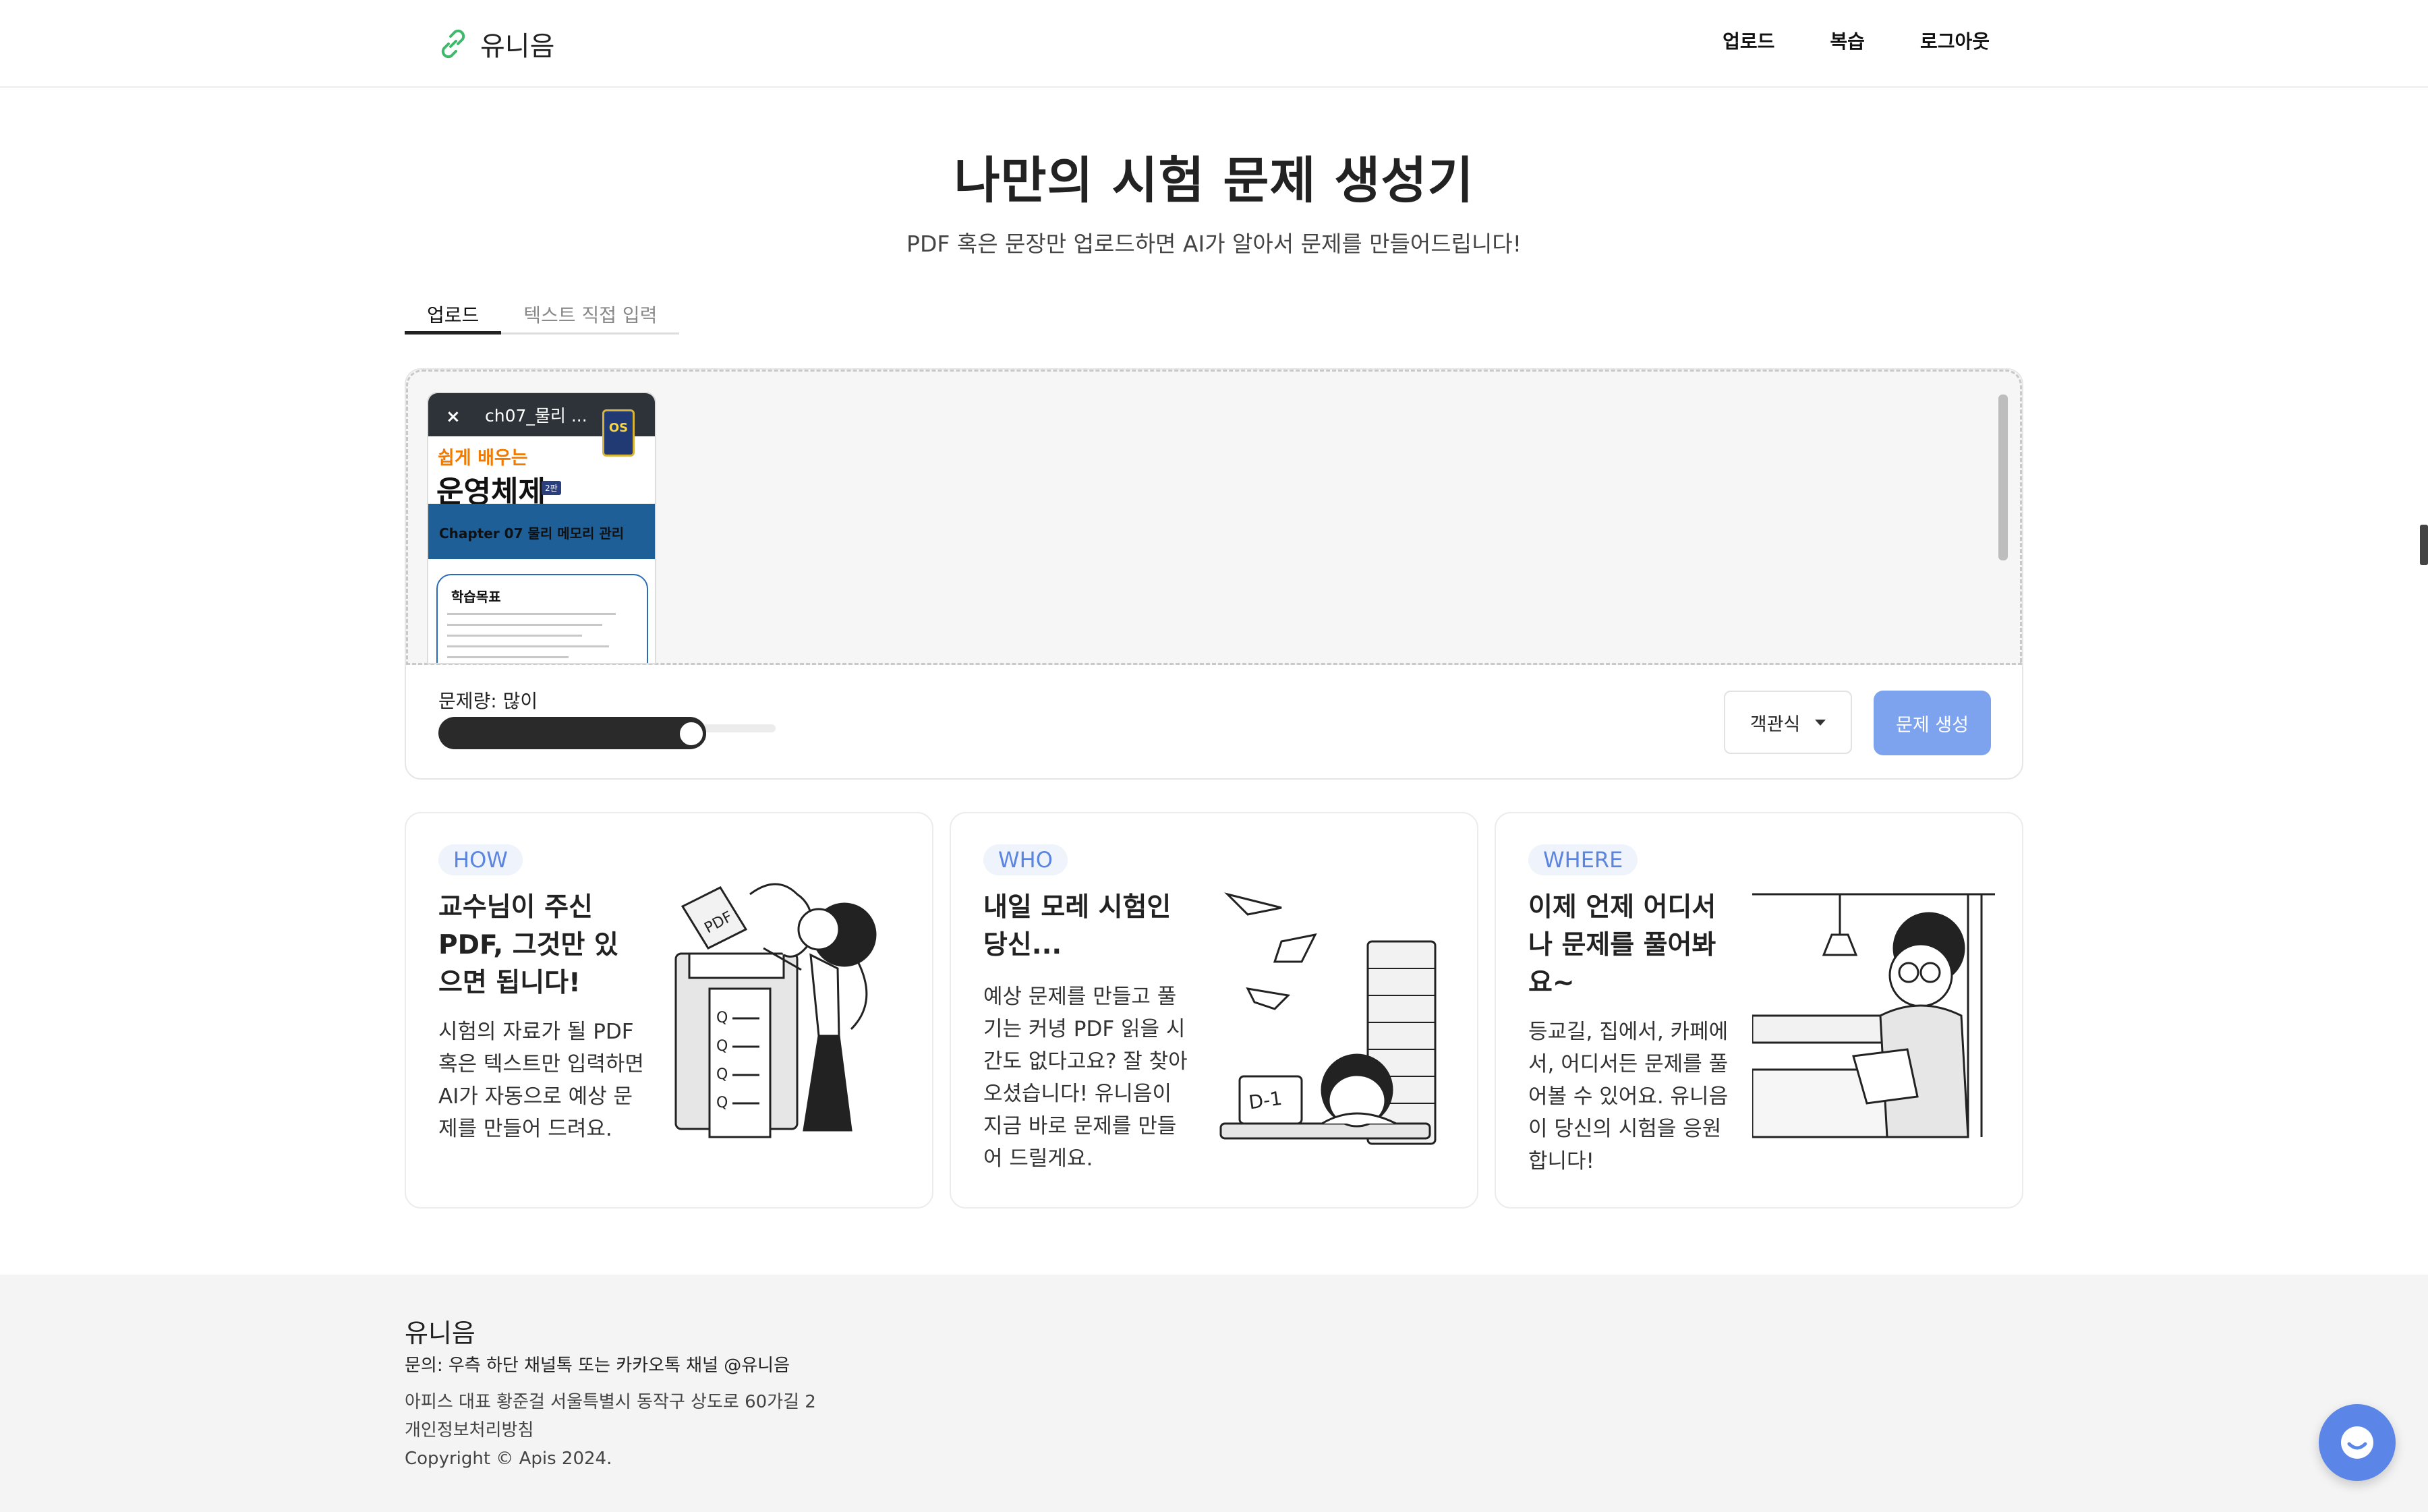 Image resolution: width=2428 pixels, height=1512 pixels. What do you see at coordinates (440, 1333) in the screenshot?
I see `footer-brand: 유니음` at bounding box center [440, 1333].